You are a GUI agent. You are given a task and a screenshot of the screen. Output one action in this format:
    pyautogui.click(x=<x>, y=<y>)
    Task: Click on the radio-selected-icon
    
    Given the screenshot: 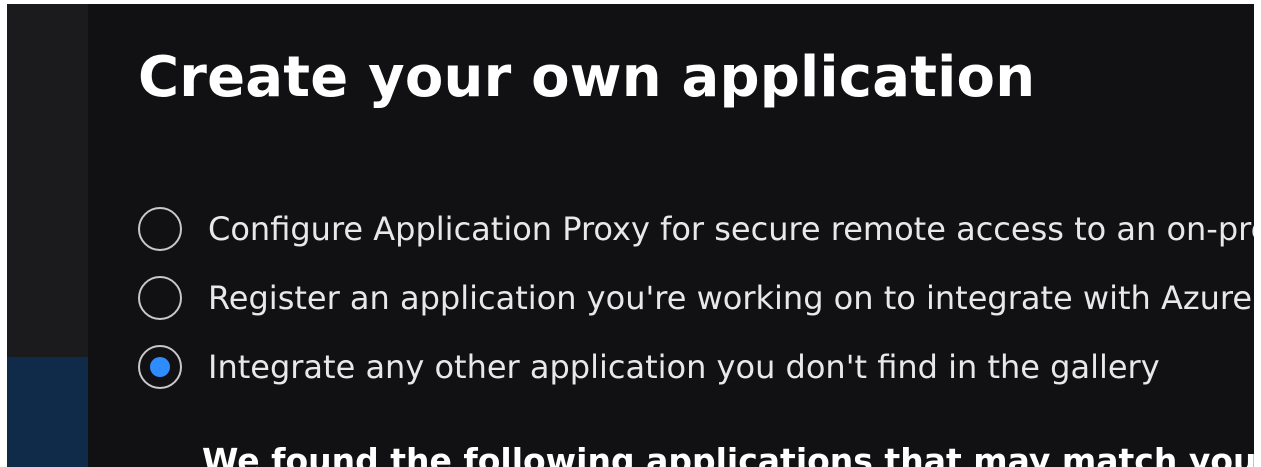 What is the action you would take?
    pyautogui.click(x=160, y=366)
    